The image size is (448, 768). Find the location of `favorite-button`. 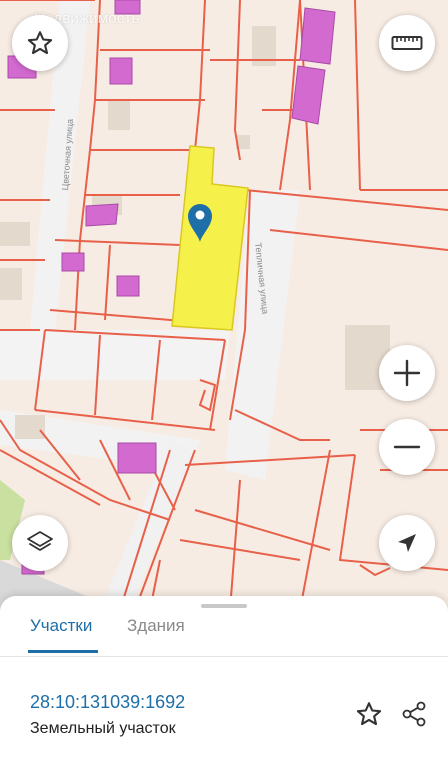

favorite-button is located at coordinates (40, 43).